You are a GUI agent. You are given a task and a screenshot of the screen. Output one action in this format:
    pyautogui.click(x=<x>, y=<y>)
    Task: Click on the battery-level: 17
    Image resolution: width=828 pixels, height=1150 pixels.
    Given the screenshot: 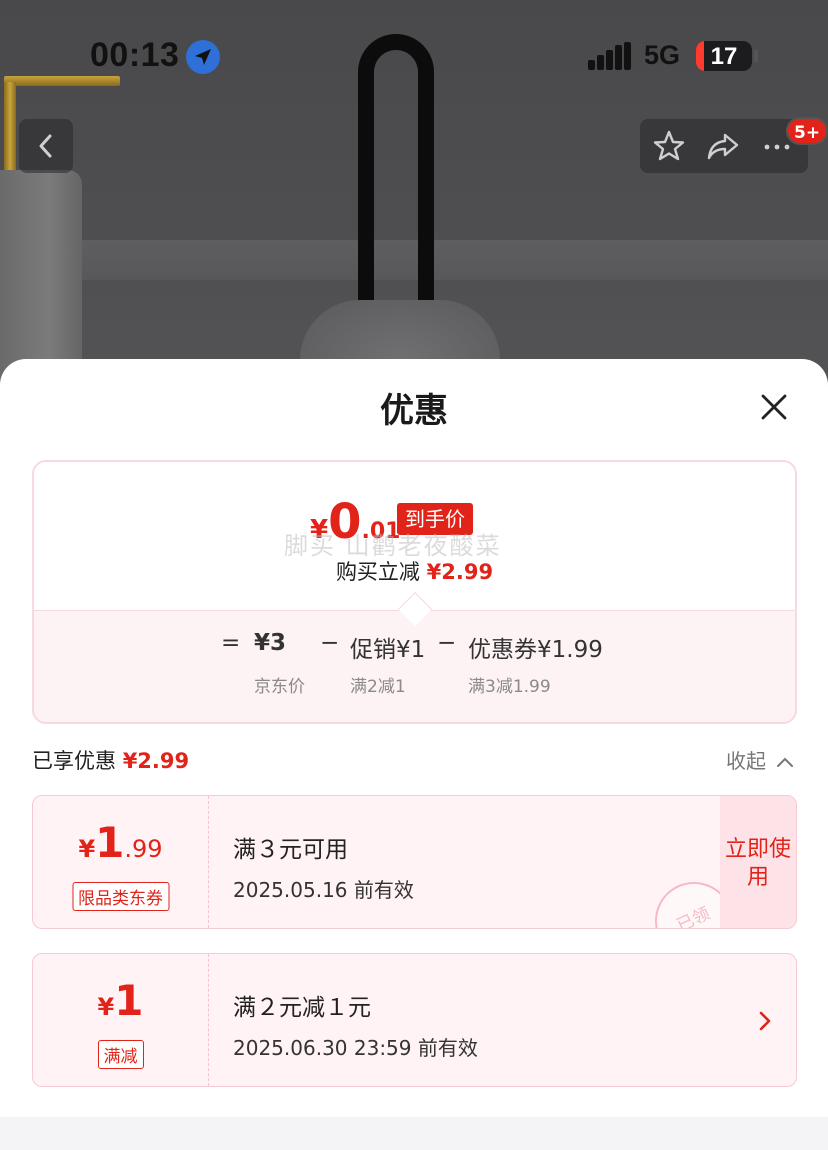 What is the action you would take?
    pyautogui.click(x=724, y=56)
    